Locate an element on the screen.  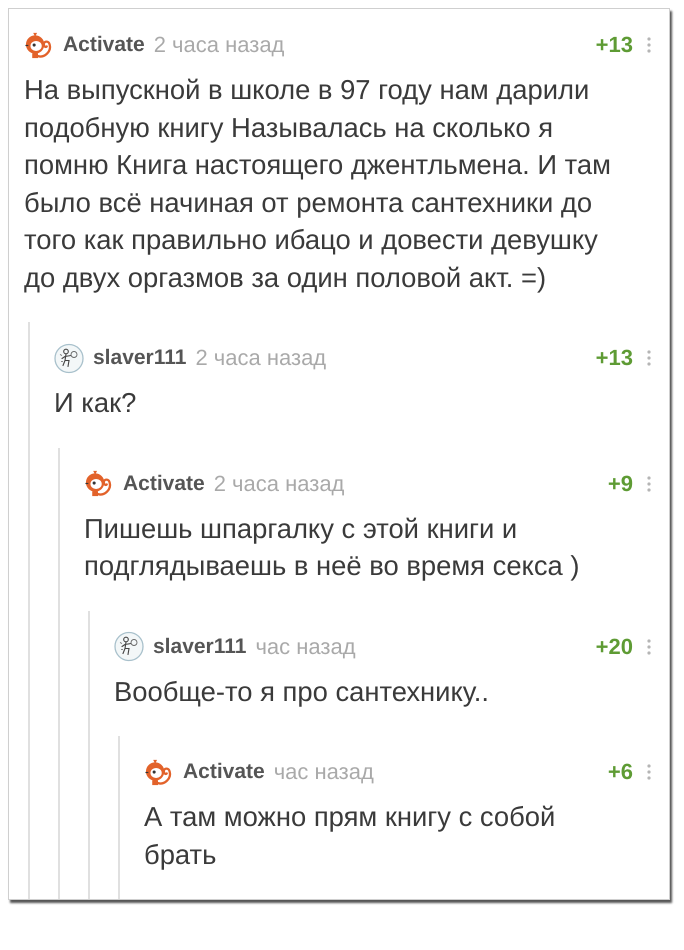
comment-rating: +6 is located at coordinates (620, 772).